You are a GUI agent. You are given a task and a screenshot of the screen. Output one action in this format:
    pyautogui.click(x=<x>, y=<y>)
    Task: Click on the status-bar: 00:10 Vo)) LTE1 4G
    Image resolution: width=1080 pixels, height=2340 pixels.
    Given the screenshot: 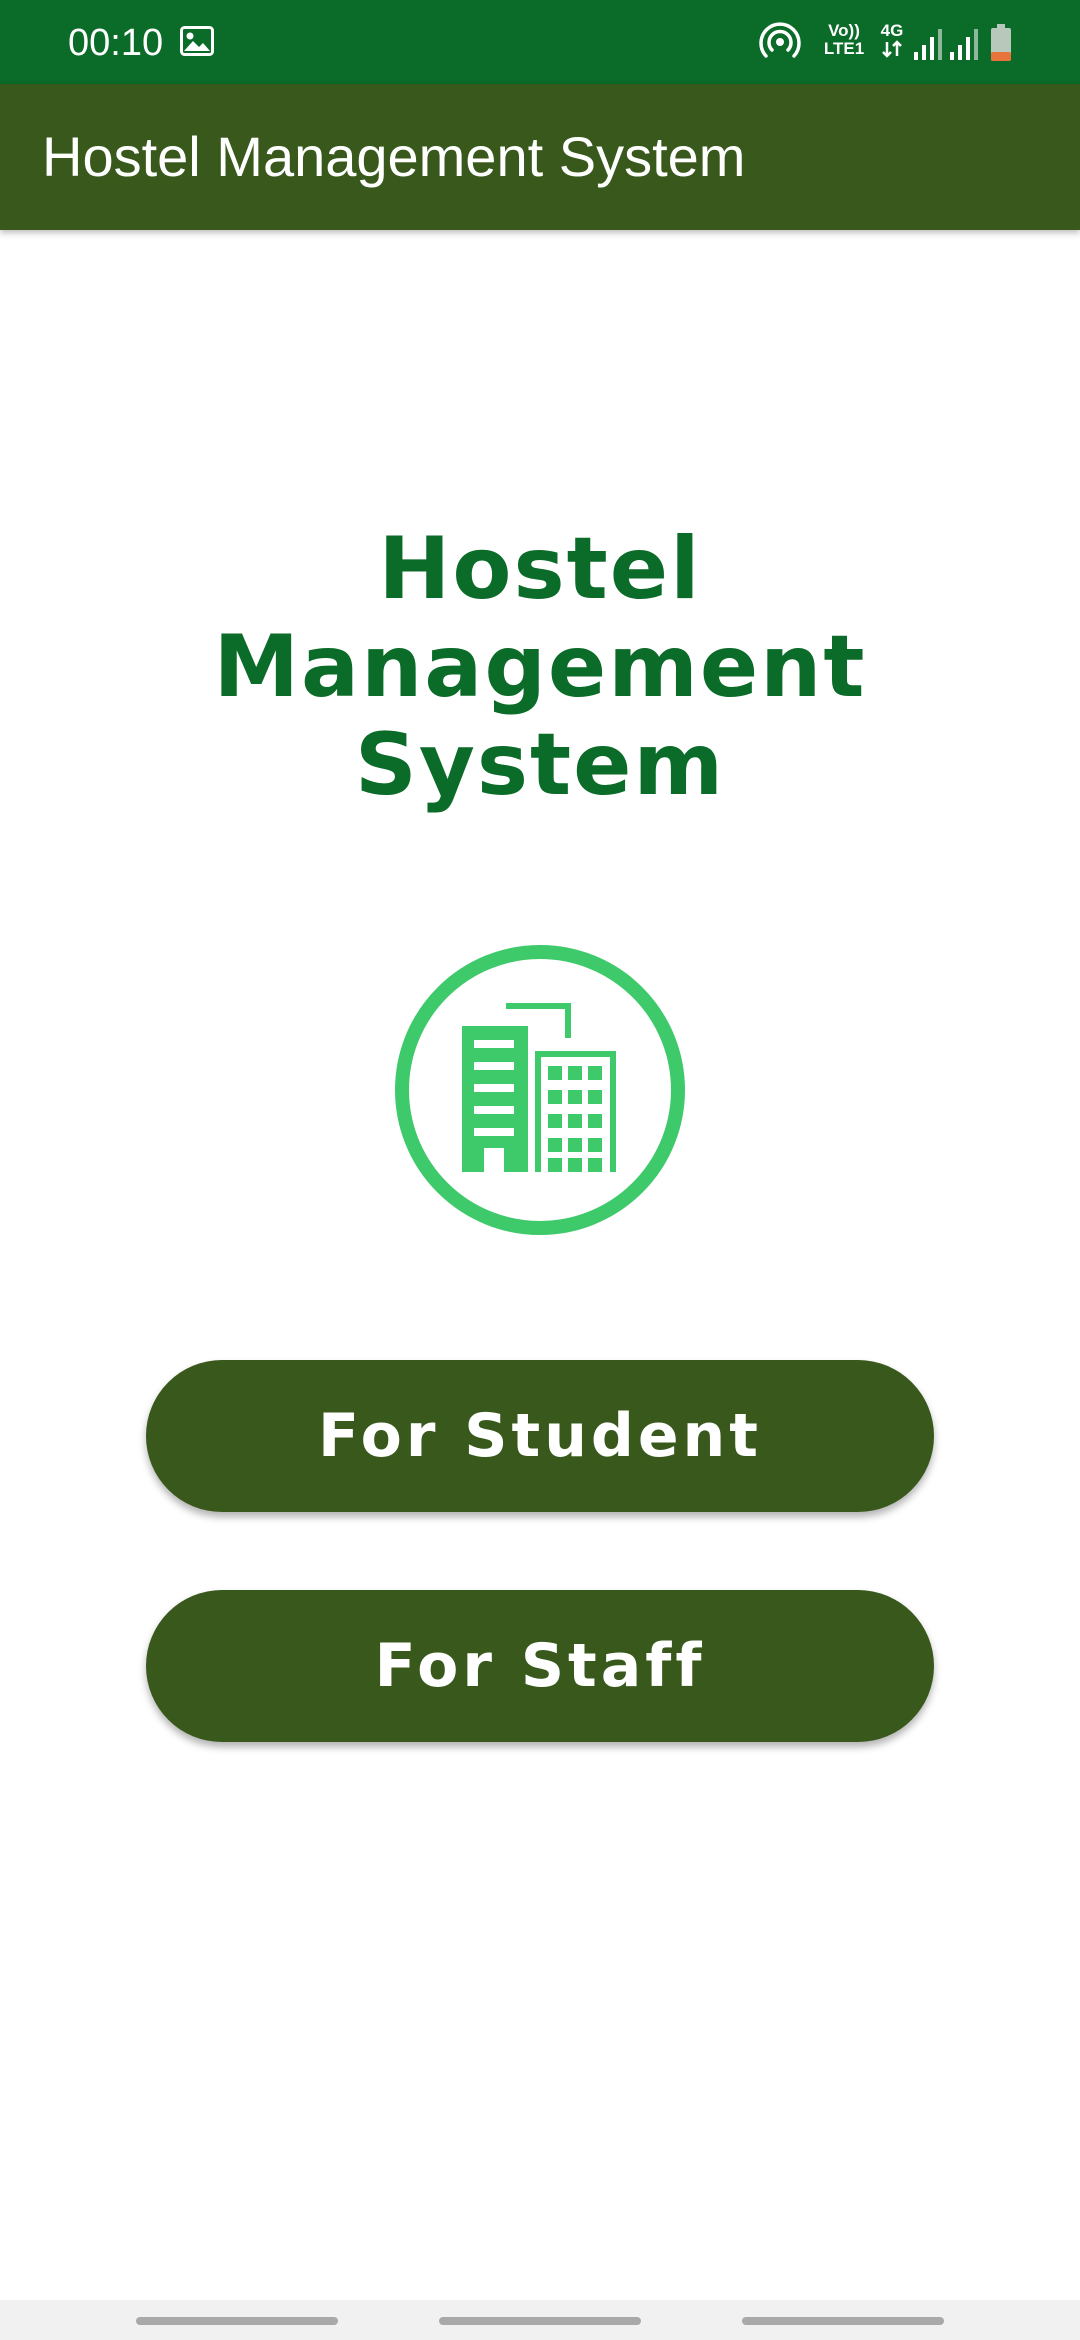 What is the action you would take?
    pyautogui.click(x=540, y=42)
    